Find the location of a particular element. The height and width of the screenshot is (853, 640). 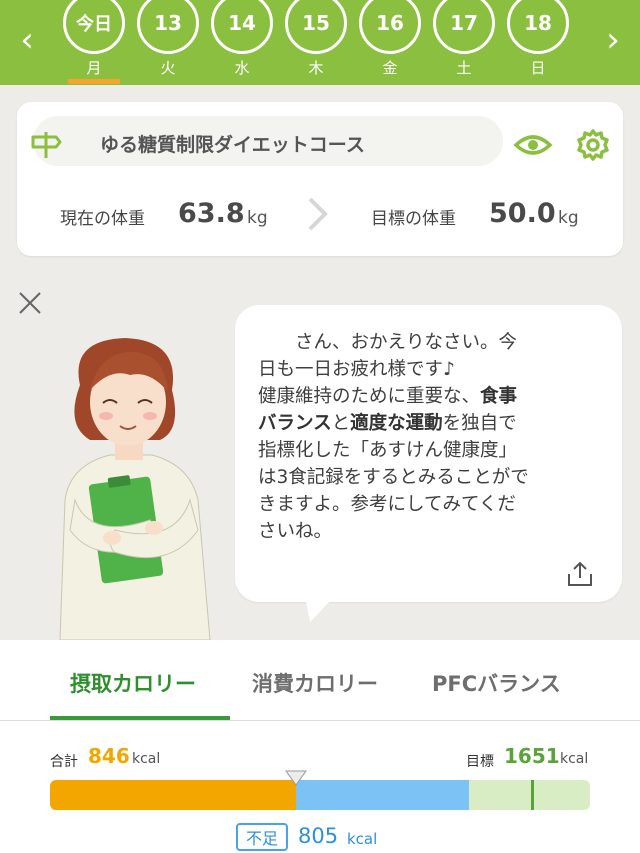

deficit-unit: kcal is located at coordinates (362, 839).